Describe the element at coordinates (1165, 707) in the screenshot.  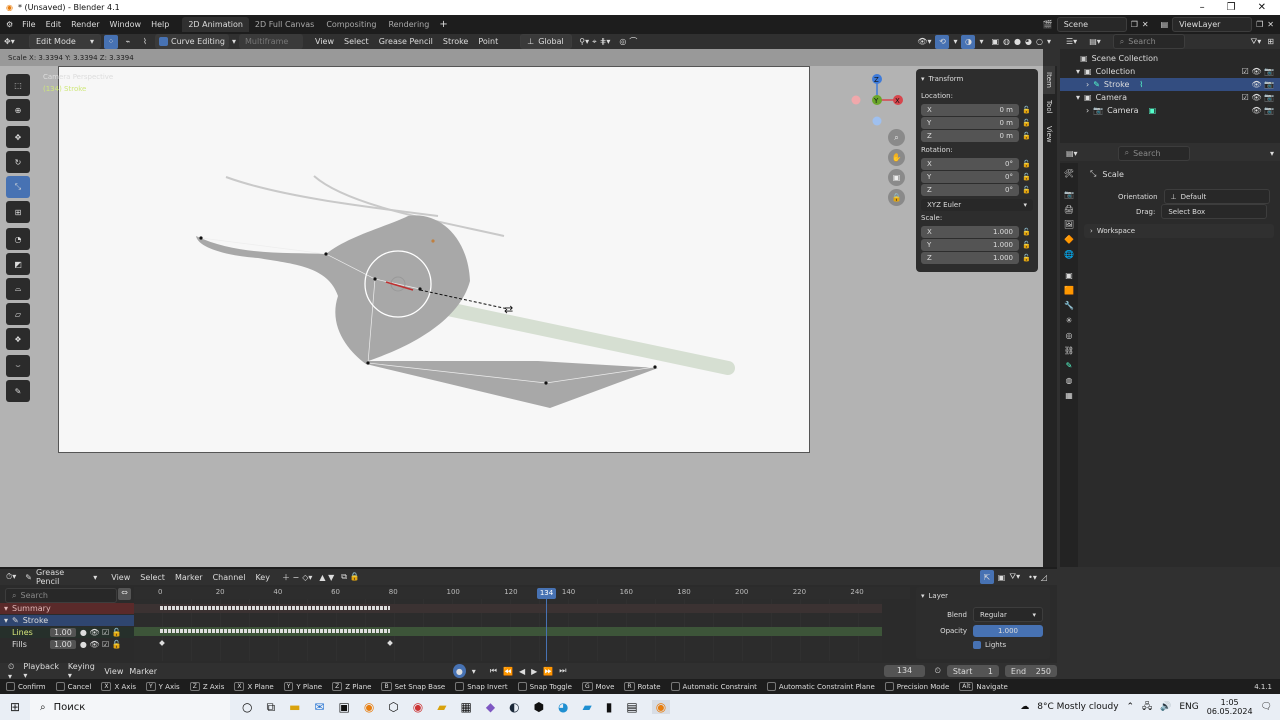
I see `volume-icon: 🔊` at that location.